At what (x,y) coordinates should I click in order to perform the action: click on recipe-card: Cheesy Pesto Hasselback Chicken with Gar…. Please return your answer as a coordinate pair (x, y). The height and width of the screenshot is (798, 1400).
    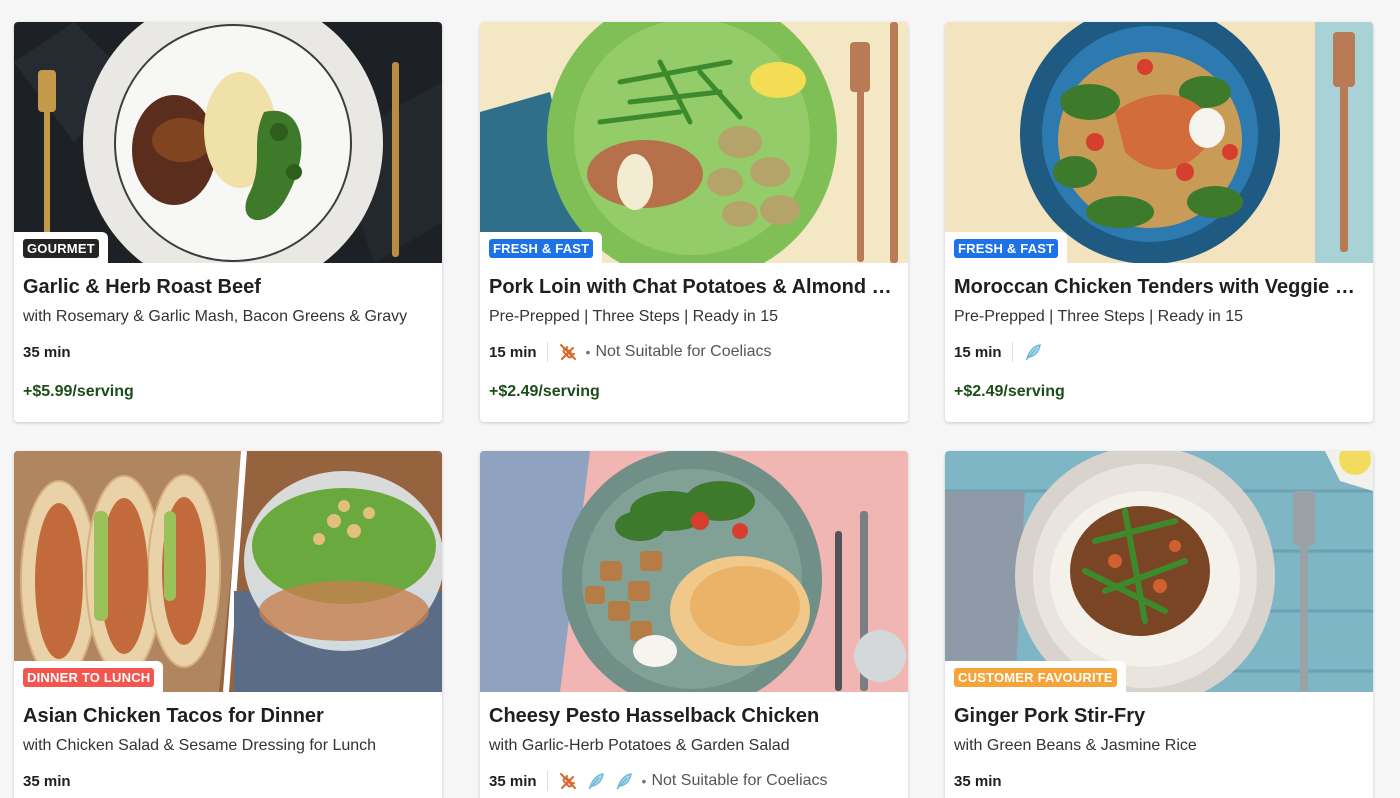
    Looking at the image, I should click on (694, 624).